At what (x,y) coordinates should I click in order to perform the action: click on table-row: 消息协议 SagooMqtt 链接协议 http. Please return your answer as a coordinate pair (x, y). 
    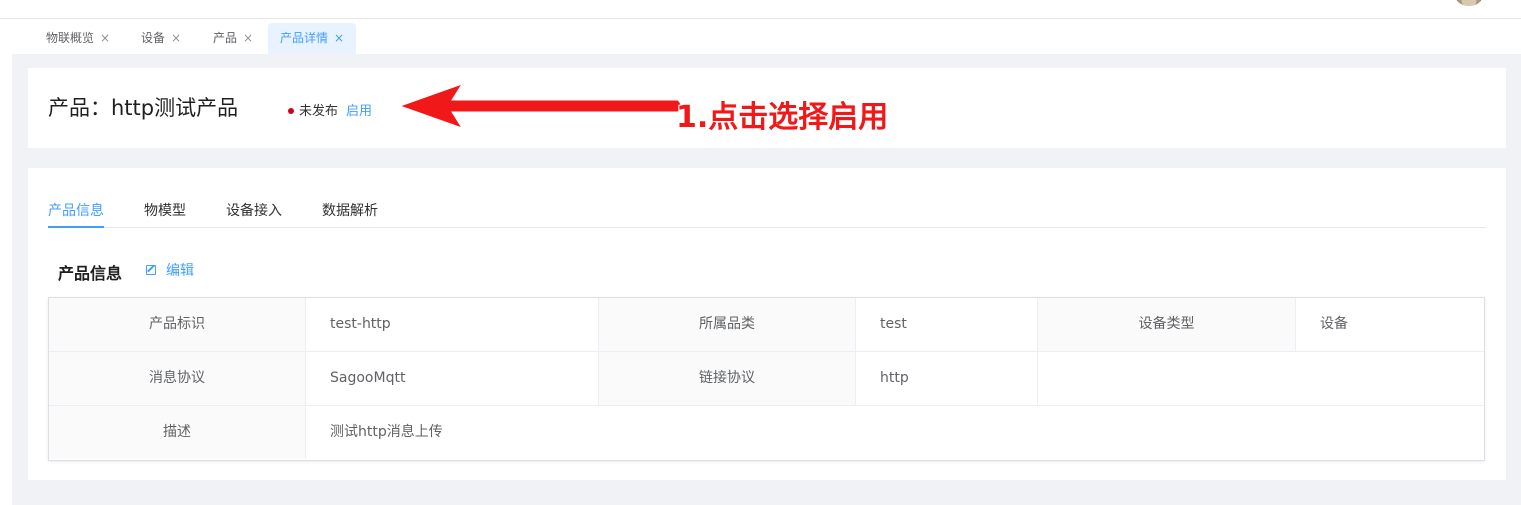
    Looking at the image, I should click on (766, 379).